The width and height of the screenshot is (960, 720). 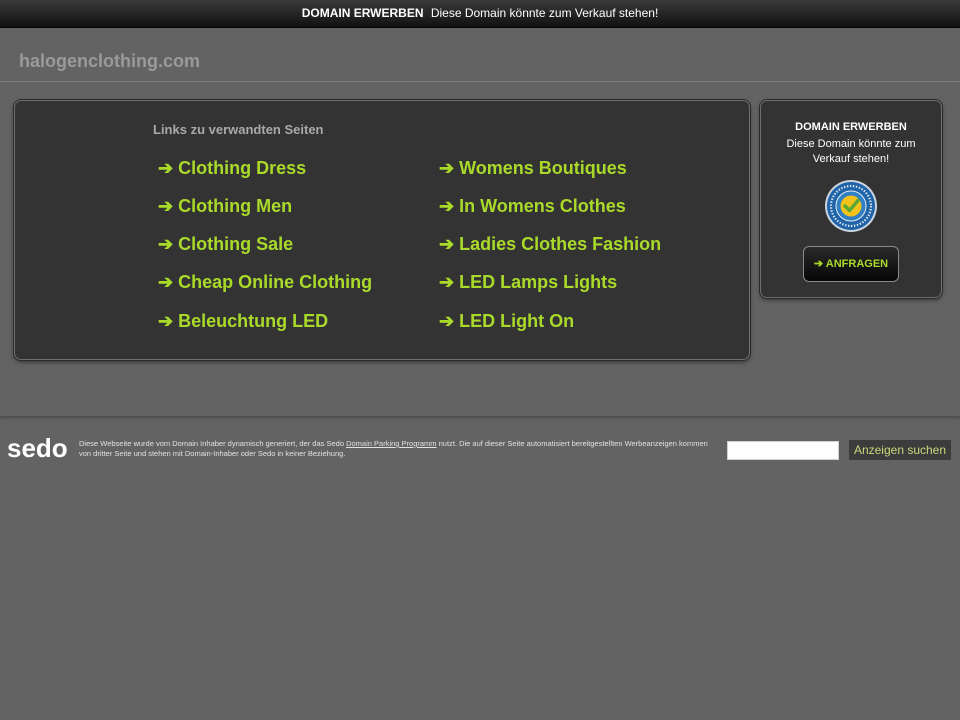 What do you see at coordinates (363, 13) in the screenshot?
I see `top-banner-title: DOMAIN ERWERBEN` at bounding box center [363, 13].